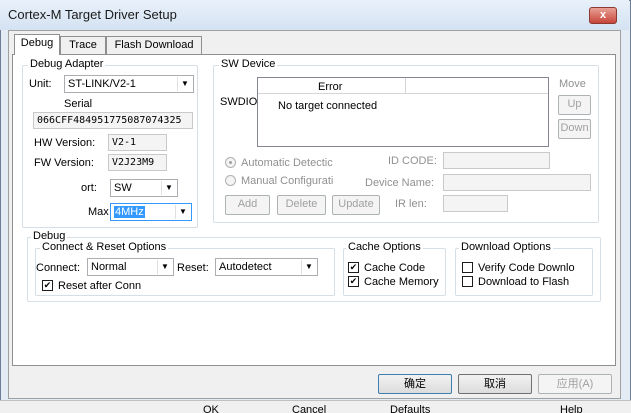 The width and height of the screenshot is (631, 413). Describe the element at coordinates (245, 267) in the screenshot. I see `reset-select-value: Autodetect` at that location.